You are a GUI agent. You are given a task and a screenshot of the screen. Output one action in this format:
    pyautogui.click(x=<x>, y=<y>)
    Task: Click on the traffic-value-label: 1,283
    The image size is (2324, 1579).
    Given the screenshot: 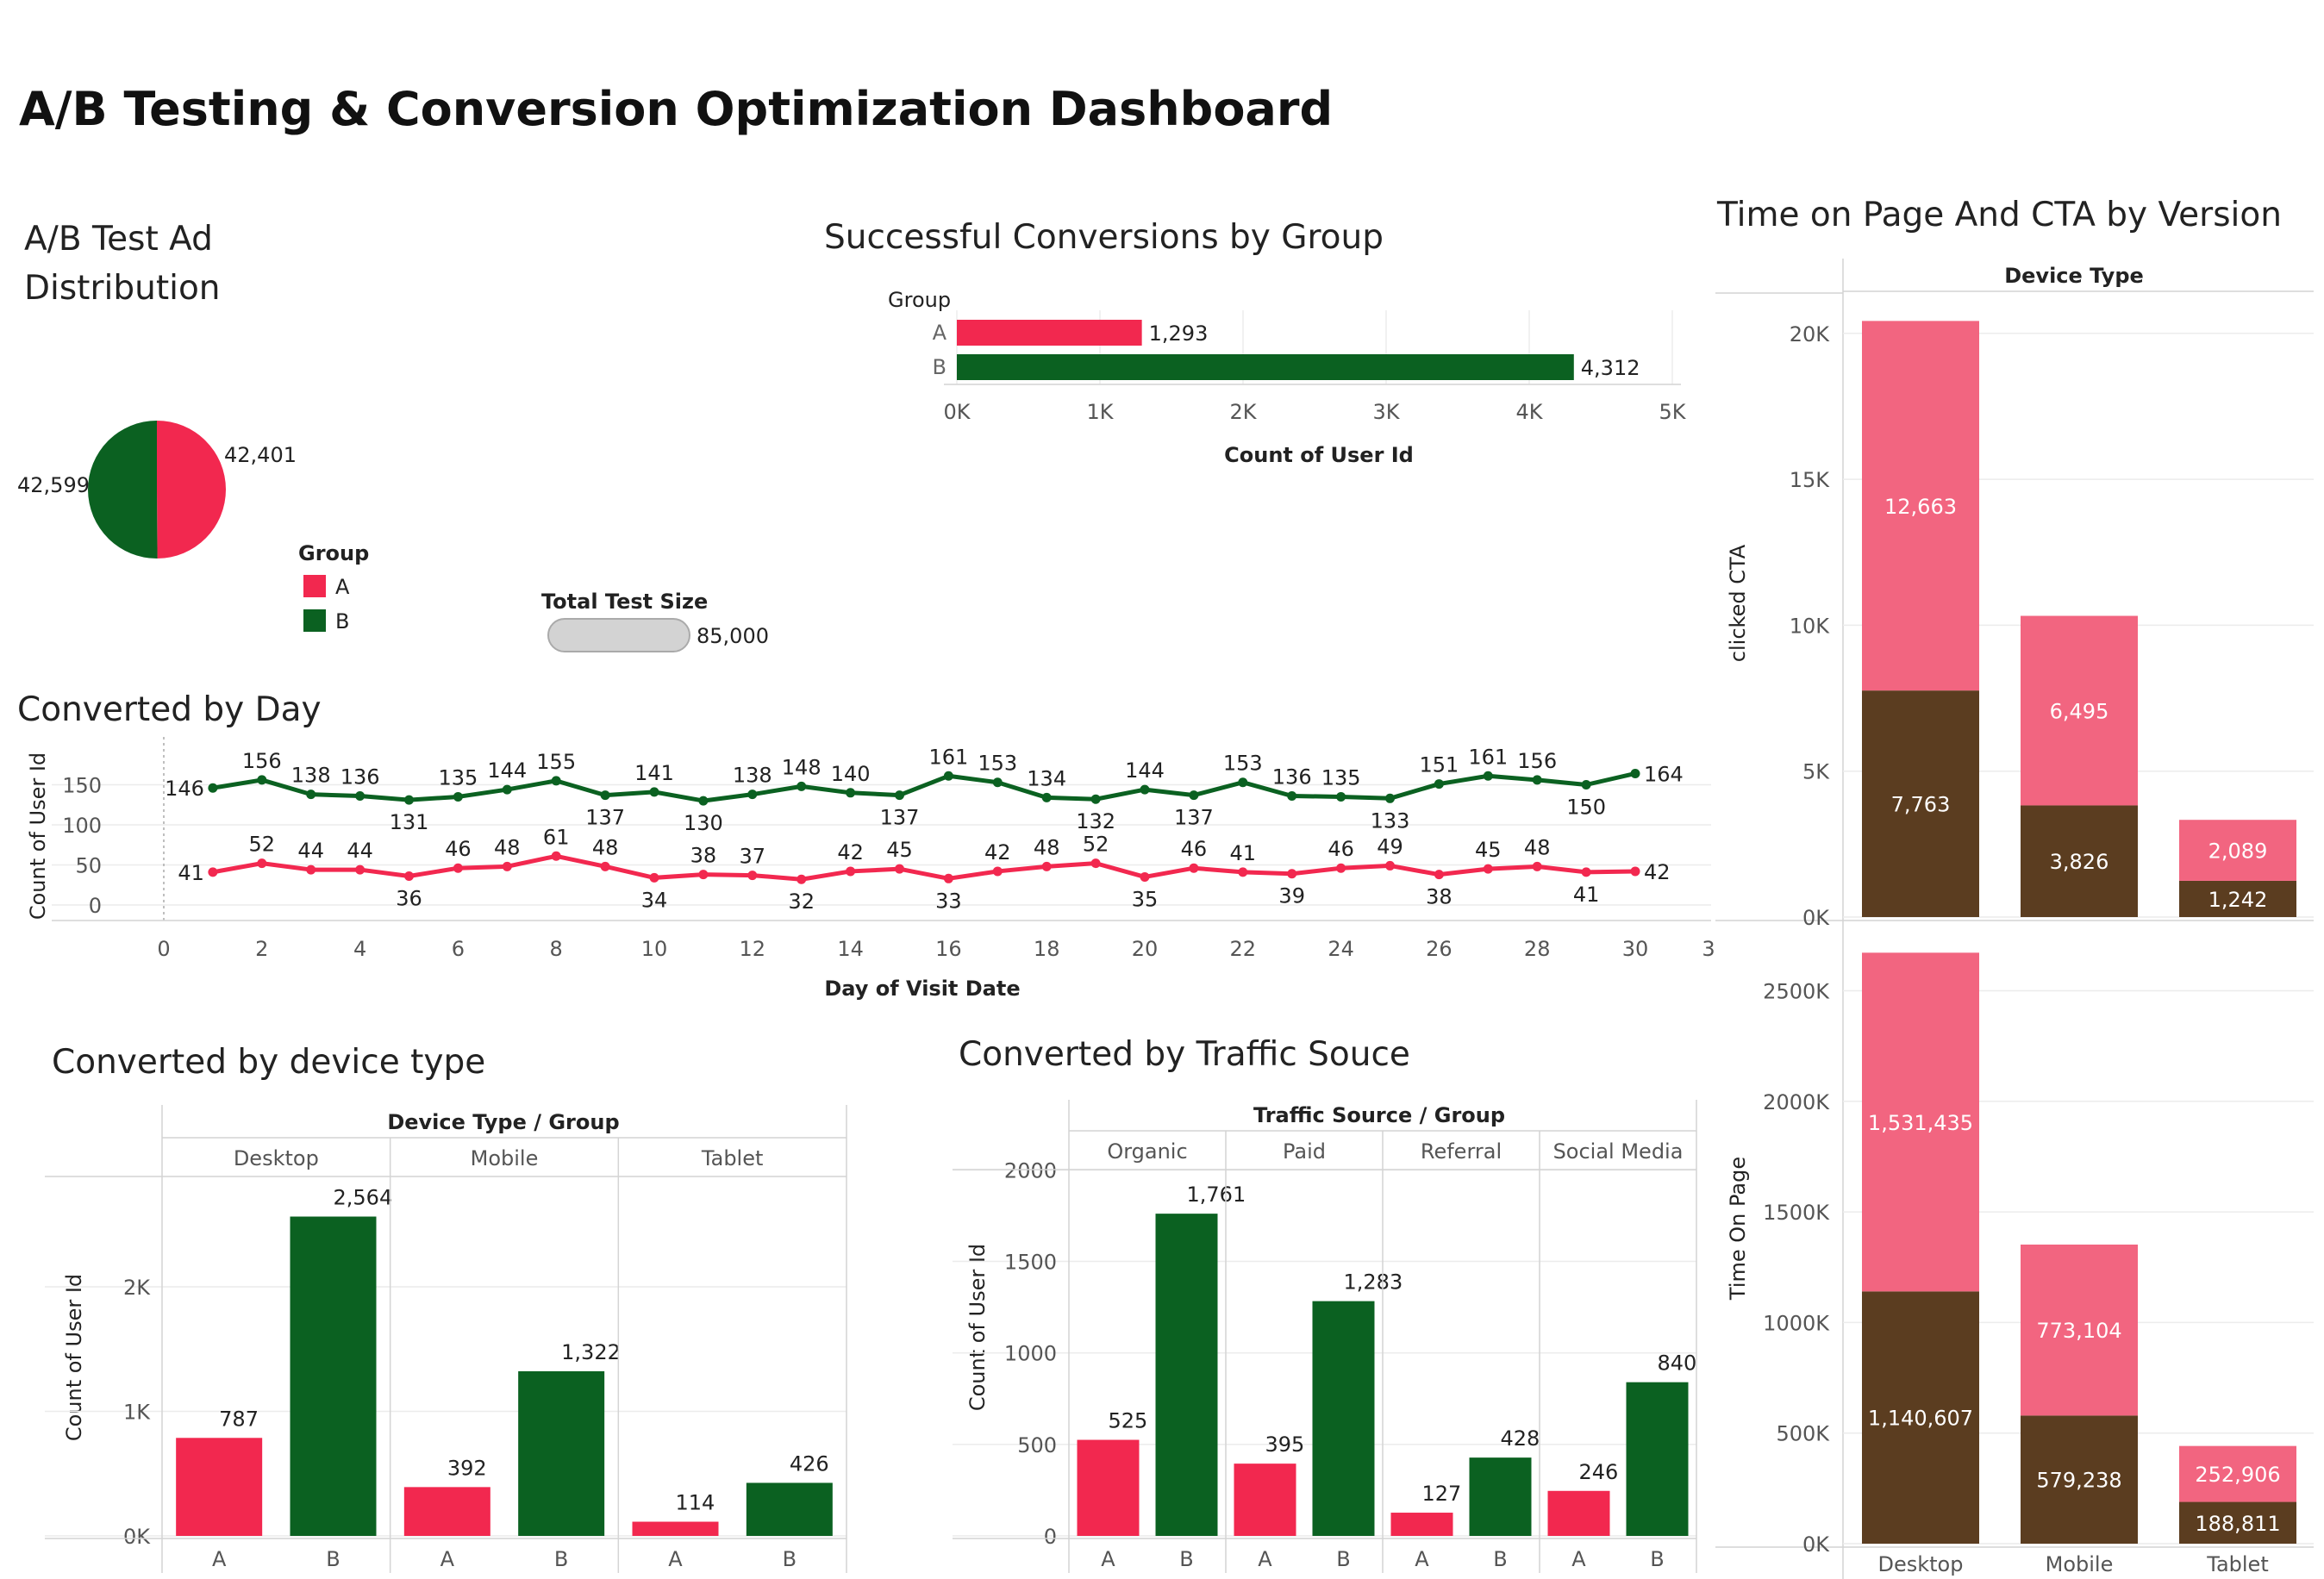 What is the action you would take?
    pyautogui.click(x=1373, y=1282)
    